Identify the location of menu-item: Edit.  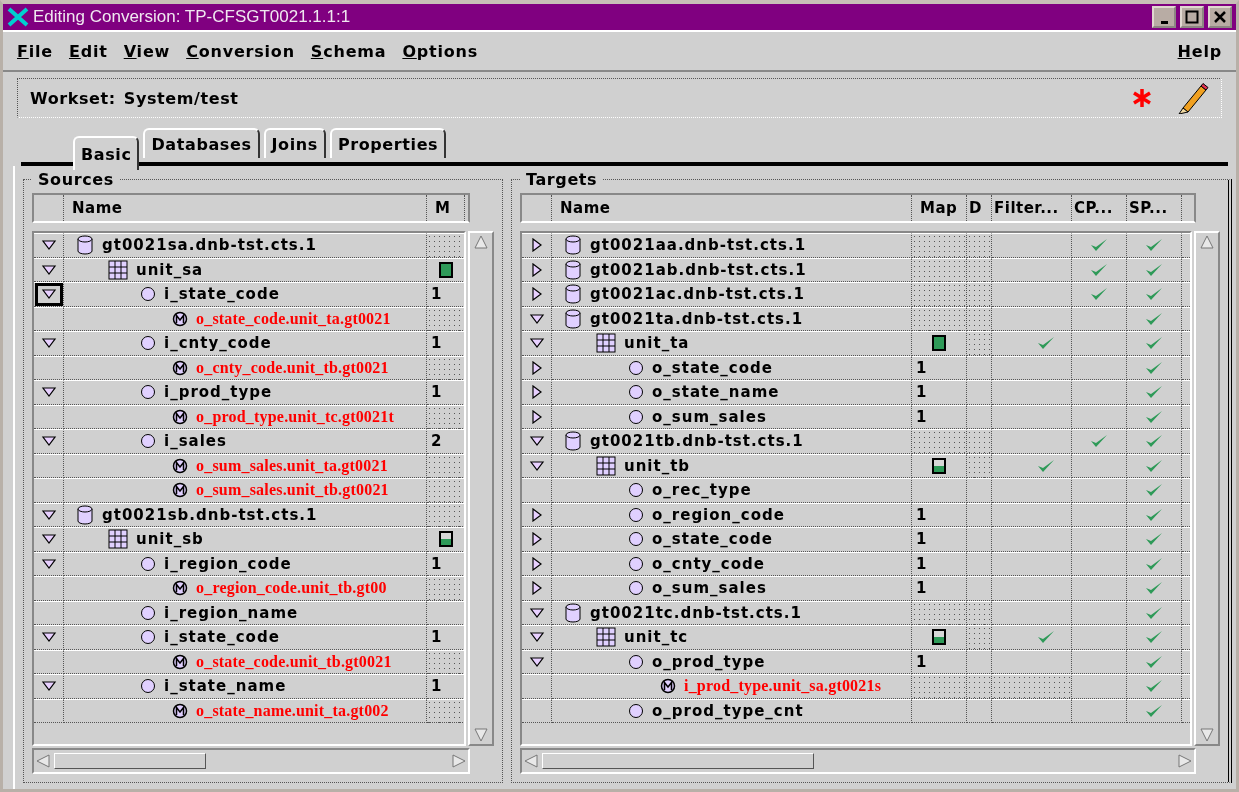
(88, 51).